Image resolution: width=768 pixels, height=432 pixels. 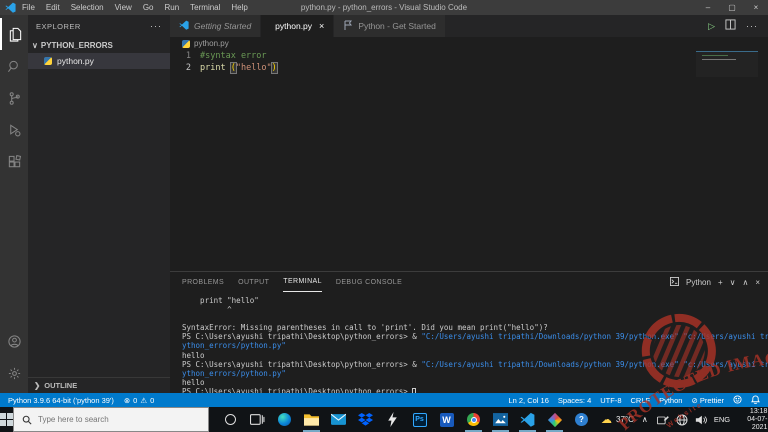 I want to click on menu-view: View, so click(x=123, y=7).